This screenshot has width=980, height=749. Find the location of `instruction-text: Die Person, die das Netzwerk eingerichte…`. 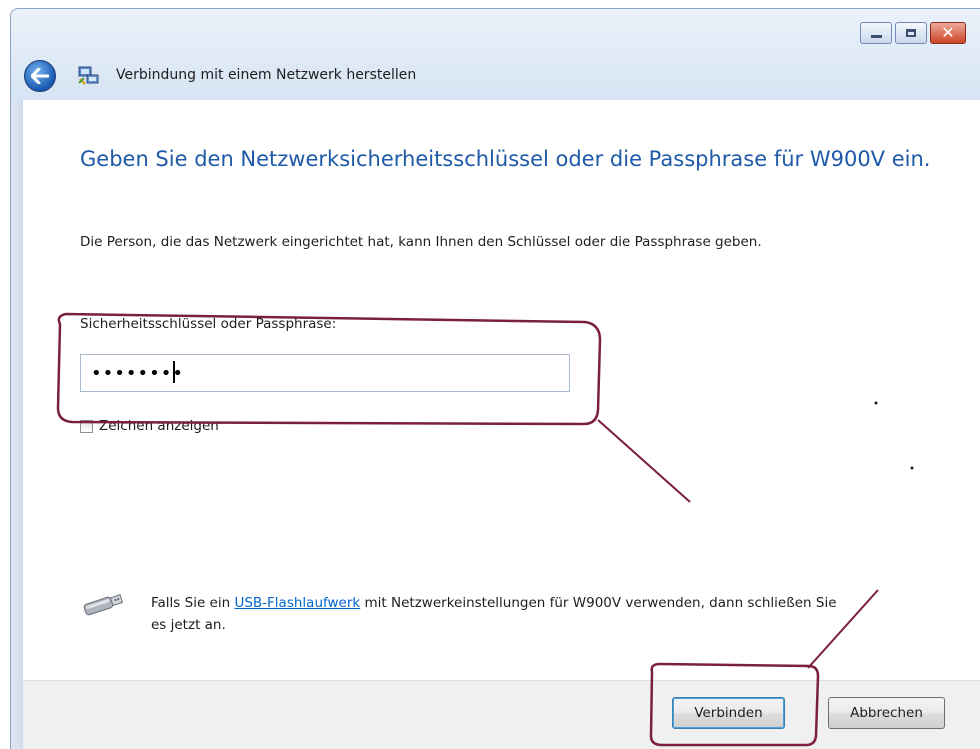

instruction-text: Die Person, die das Netzwerk eingerichte… is located at coordinates (421, 242).